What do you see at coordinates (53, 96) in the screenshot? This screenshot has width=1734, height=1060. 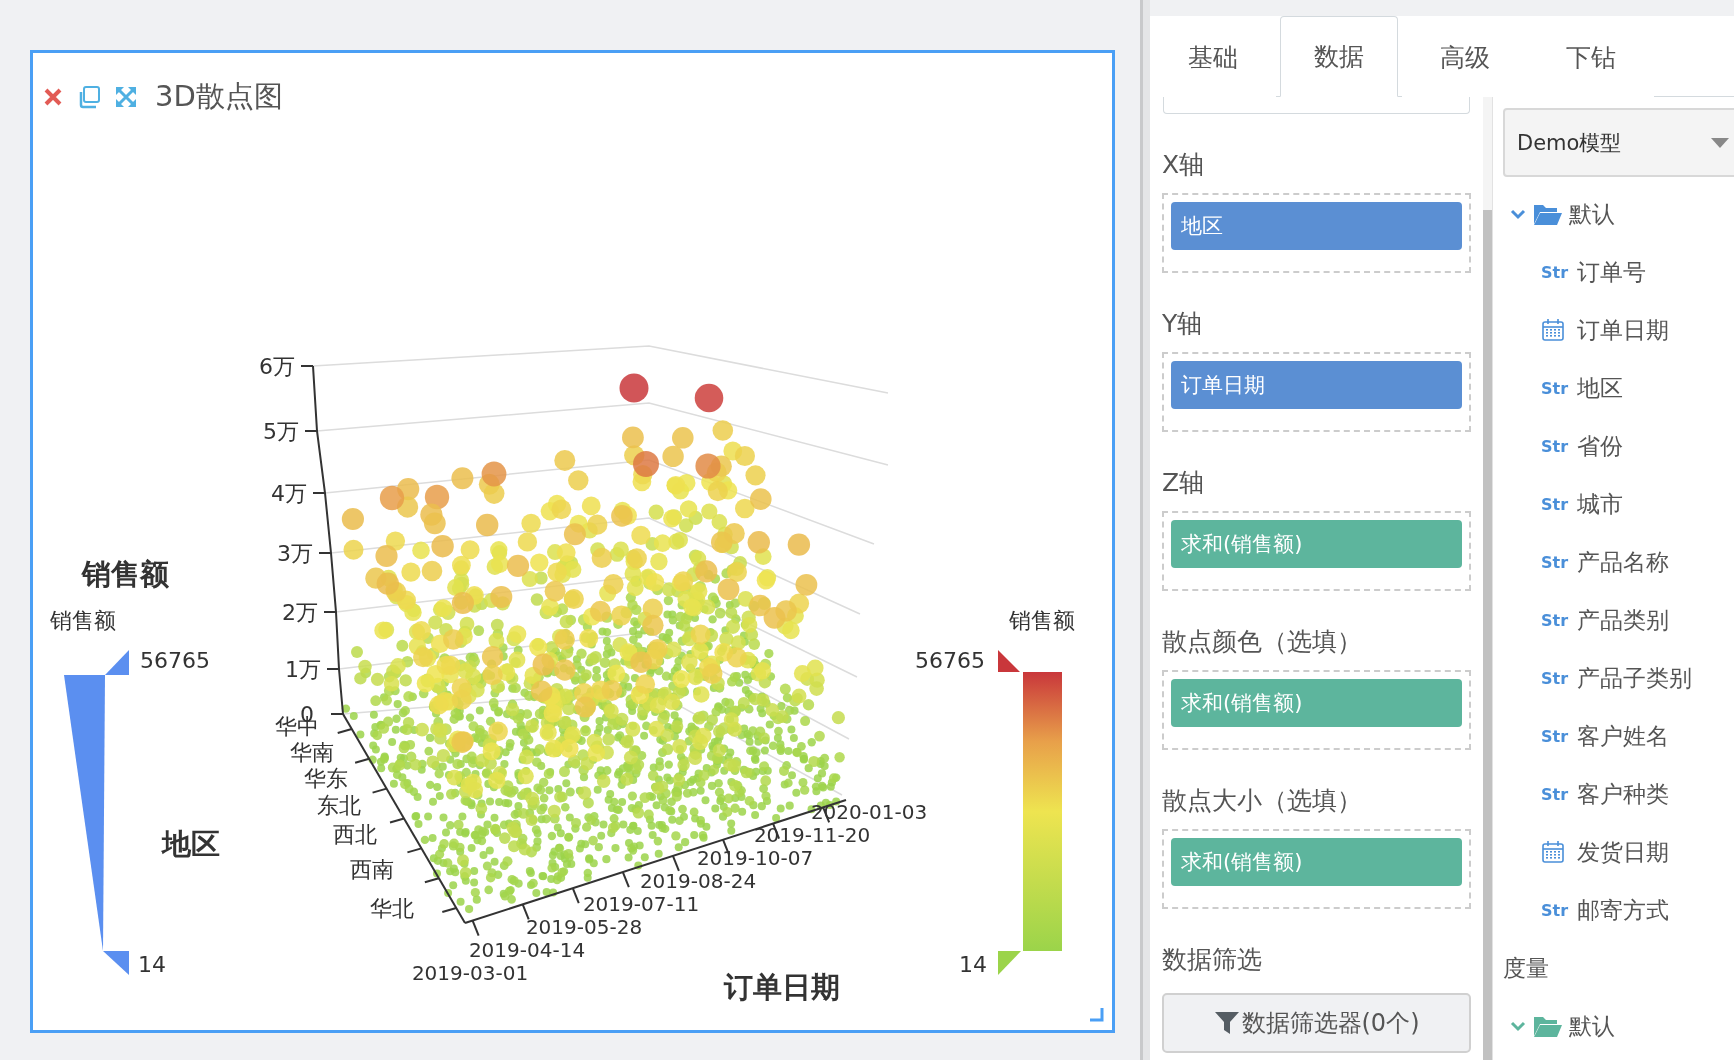 I see `close-icon` at bounding box center [53, 96].